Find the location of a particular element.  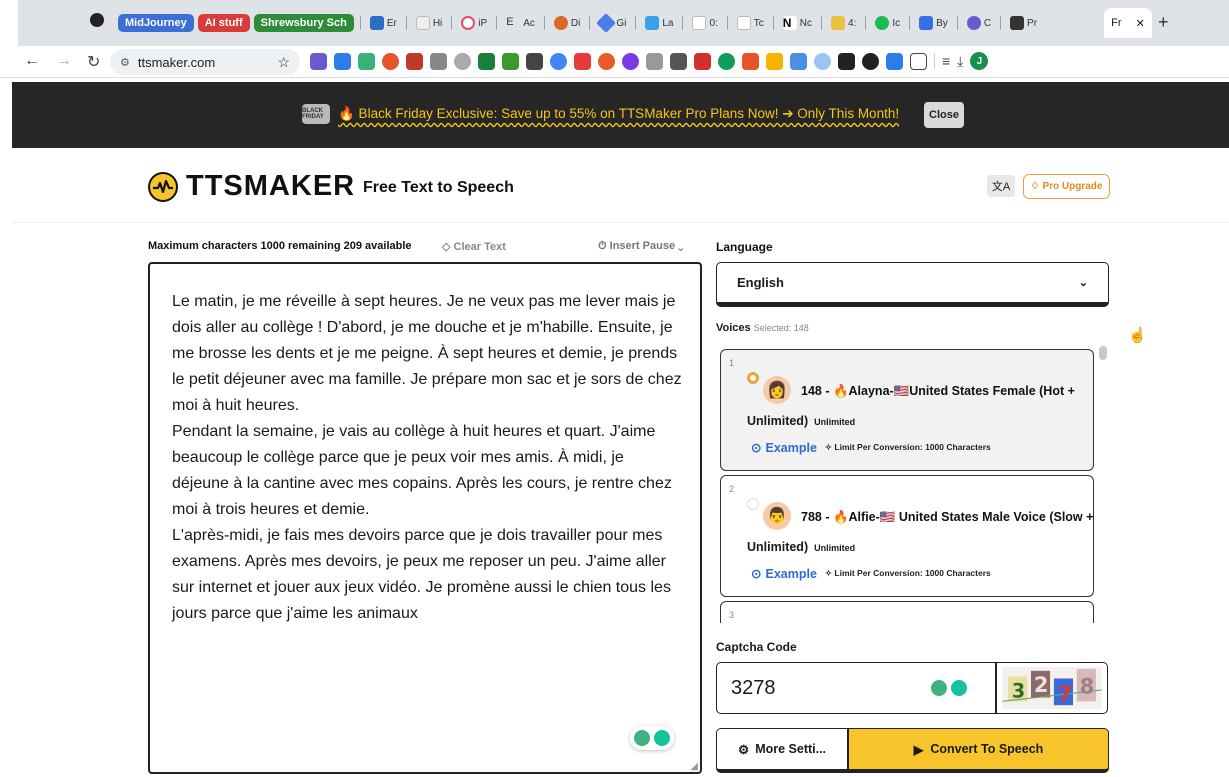

voice-limit-text: Limit Per Conversion: 1000 Characters is located at coordinates (912, 573).